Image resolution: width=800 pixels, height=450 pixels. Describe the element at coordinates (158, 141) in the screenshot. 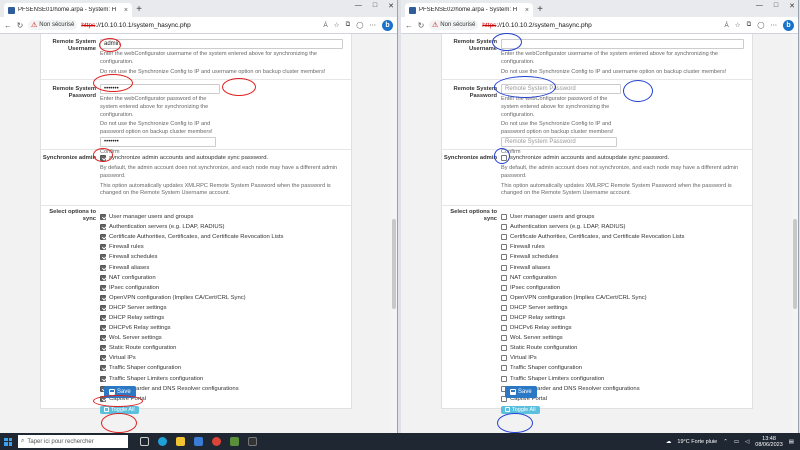

I see `password-confirm-input: •••••••` at that location.